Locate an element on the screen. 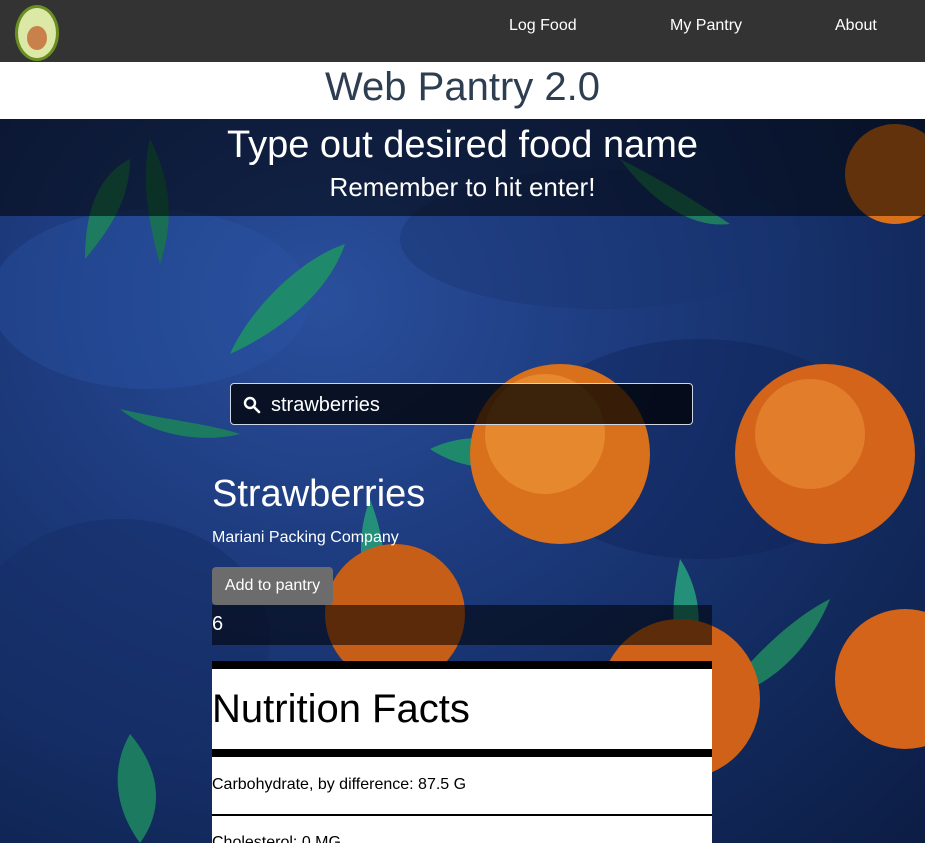 The image size is (925, 843). title-bar: Web Pantry 2.0 is located at coordinates (462, 90).